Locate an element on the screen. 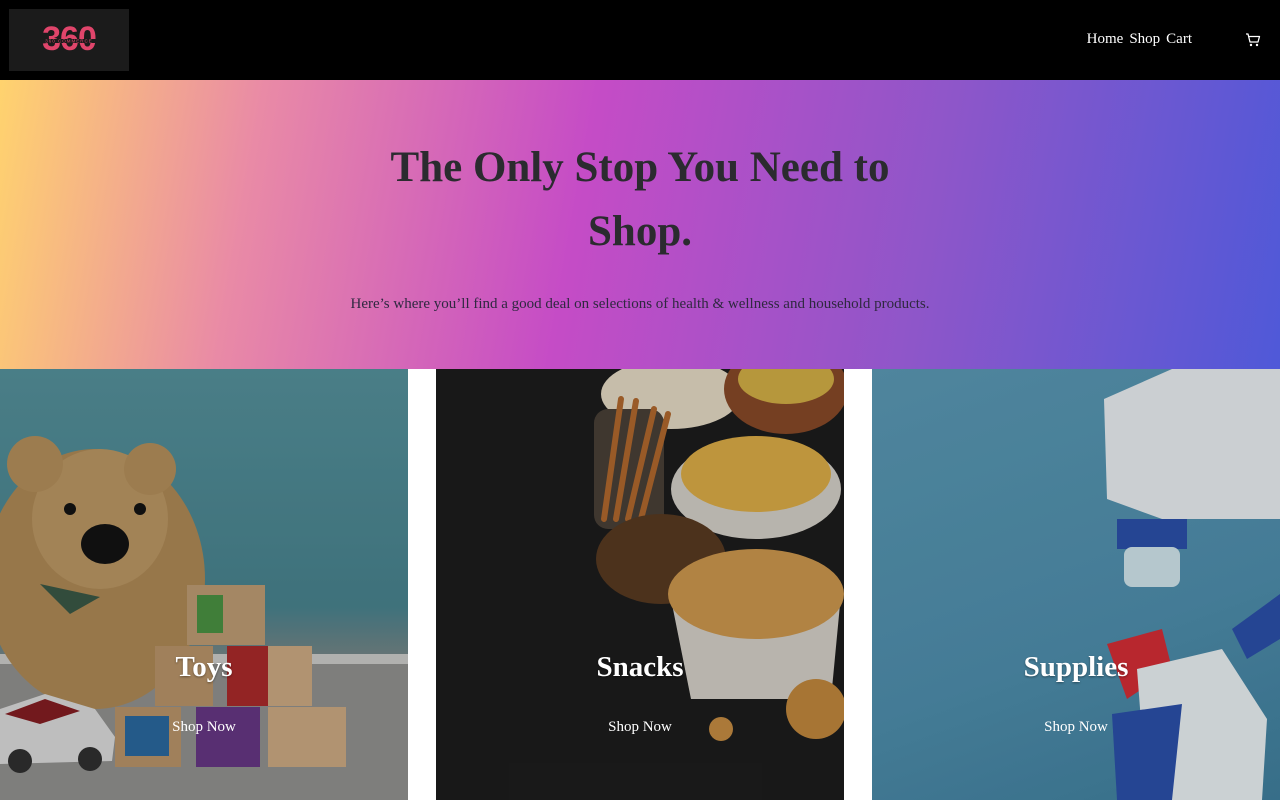  nav-links: Home Shop Cart is located at coordinates (1139, 39).